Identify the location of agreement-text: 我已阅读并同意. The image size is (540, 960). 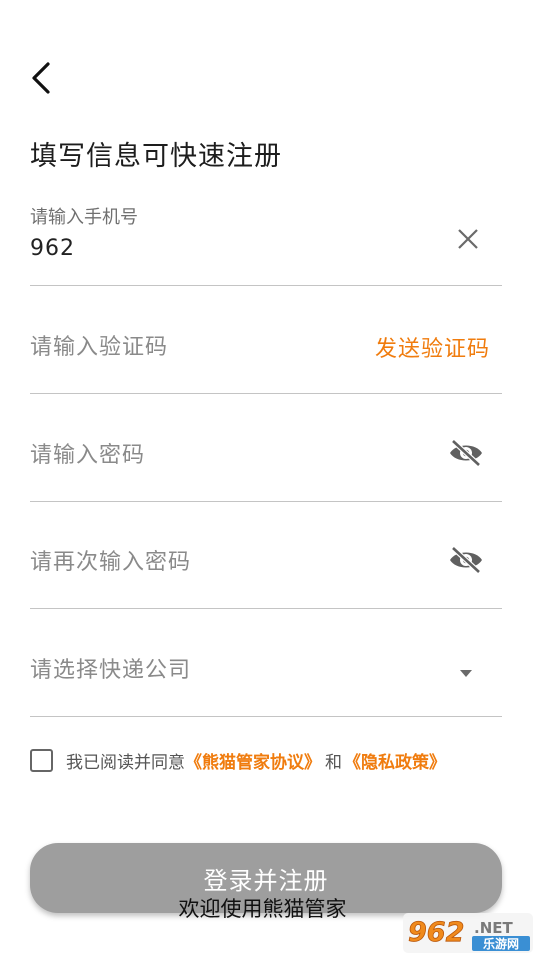
(125, 762).